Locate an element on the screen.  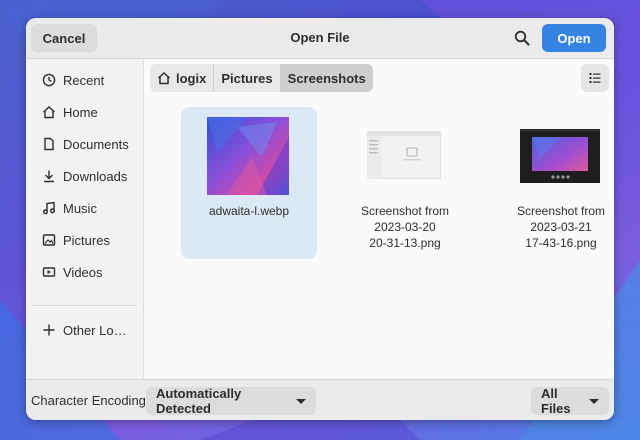
sidebar-item-label: Recent is located at coordinates (84, 80).